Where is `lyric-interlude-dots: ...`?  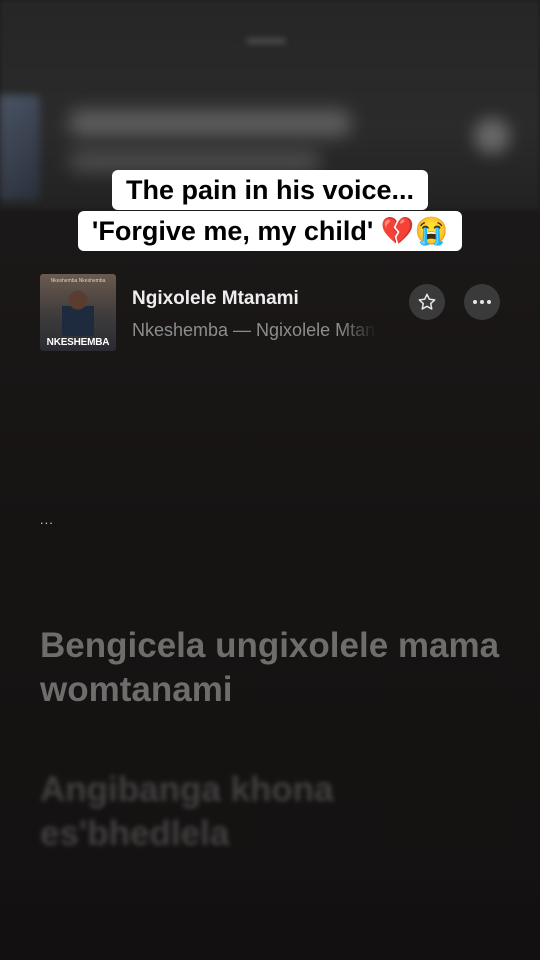
lyric-interlude-dots: ... is located at coordinates (47, 519).